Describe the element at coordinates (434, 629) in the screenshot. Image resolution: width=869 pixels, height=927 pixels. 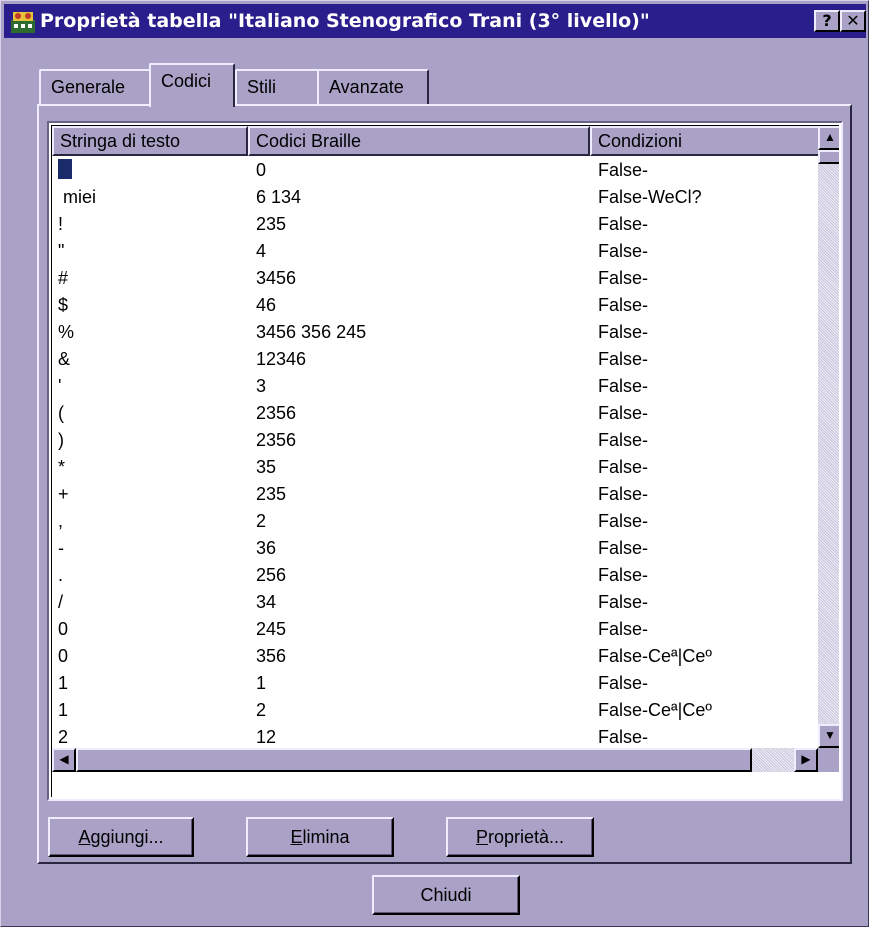
I see `table-row: 0 245 False-` at that location.